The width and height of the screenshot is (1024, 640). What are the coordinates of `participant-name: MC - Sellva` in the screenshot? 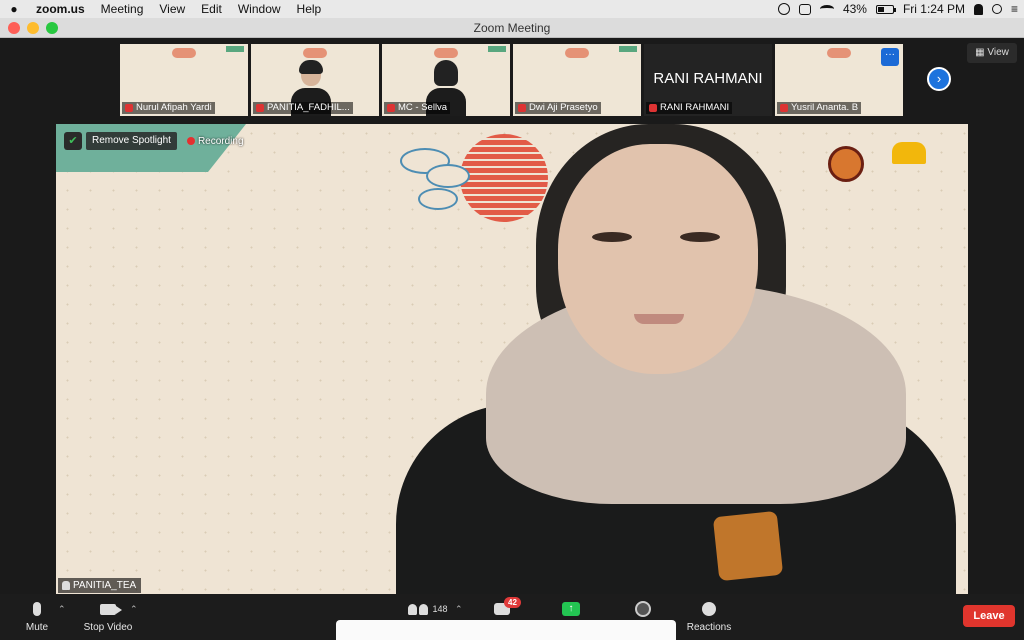 It's located at (417, 108).